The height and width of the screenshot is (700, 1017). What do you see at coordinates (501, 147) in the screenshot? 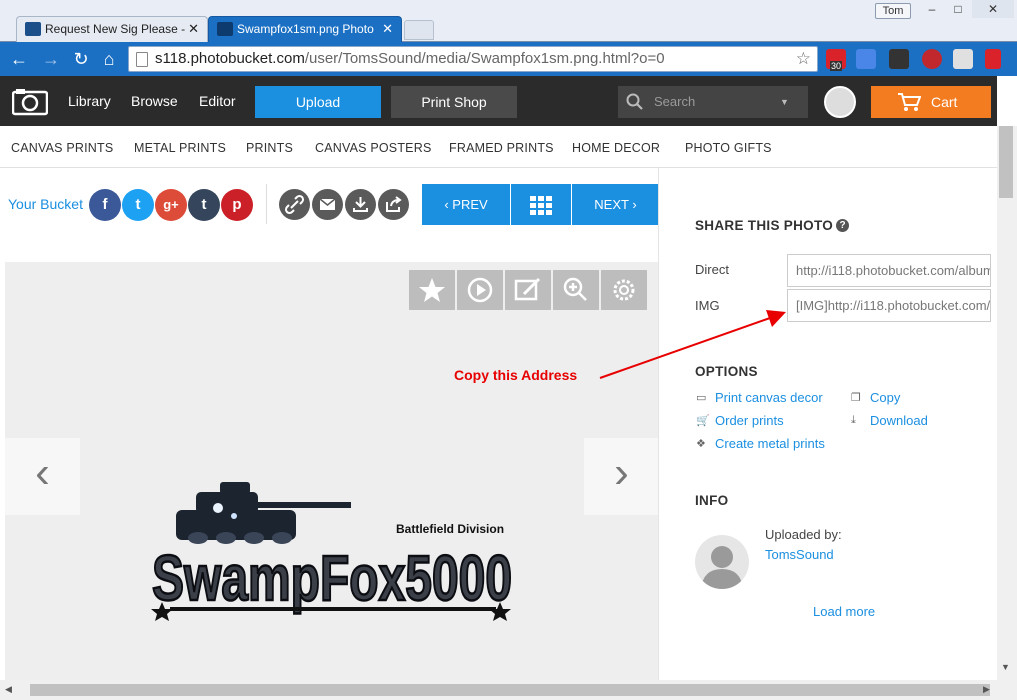
I see `category-framed-prints: FRAMED PRINTS` at bounding box center [501, 147].